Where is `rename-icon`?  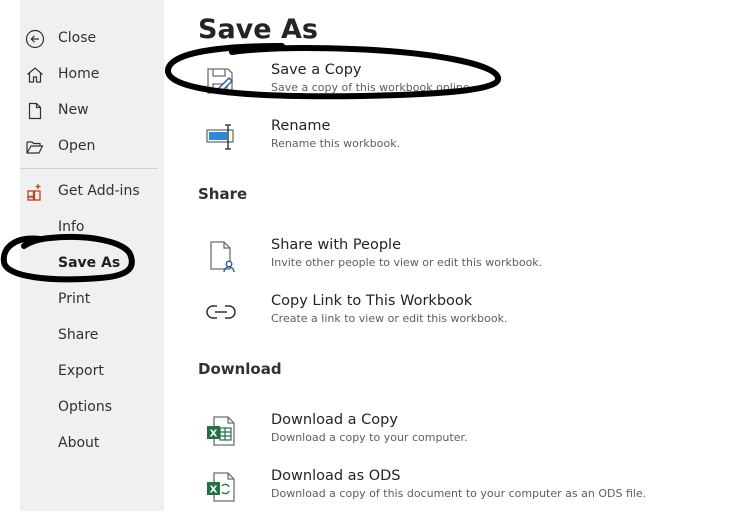
rename-icon is located at coordinates (220, 137).